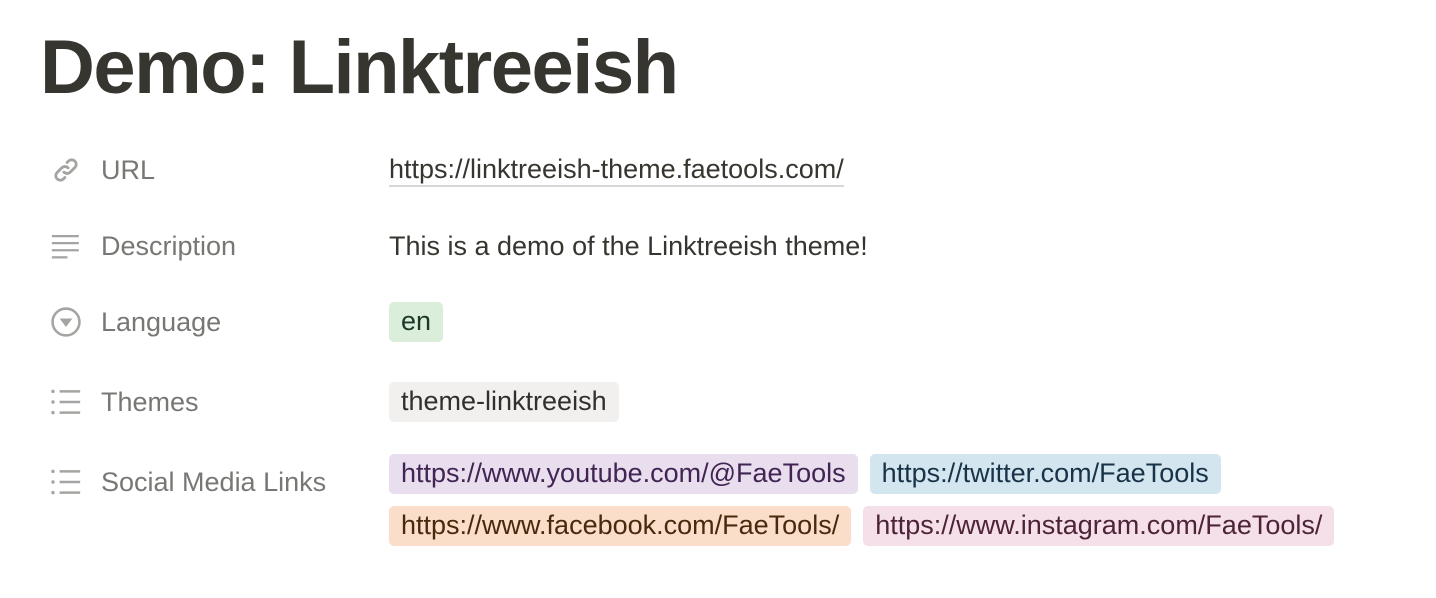 Image resolution: width=1436 pixels, height=598 pixels. I want to click on property-label: Themes, so click(150, 401).